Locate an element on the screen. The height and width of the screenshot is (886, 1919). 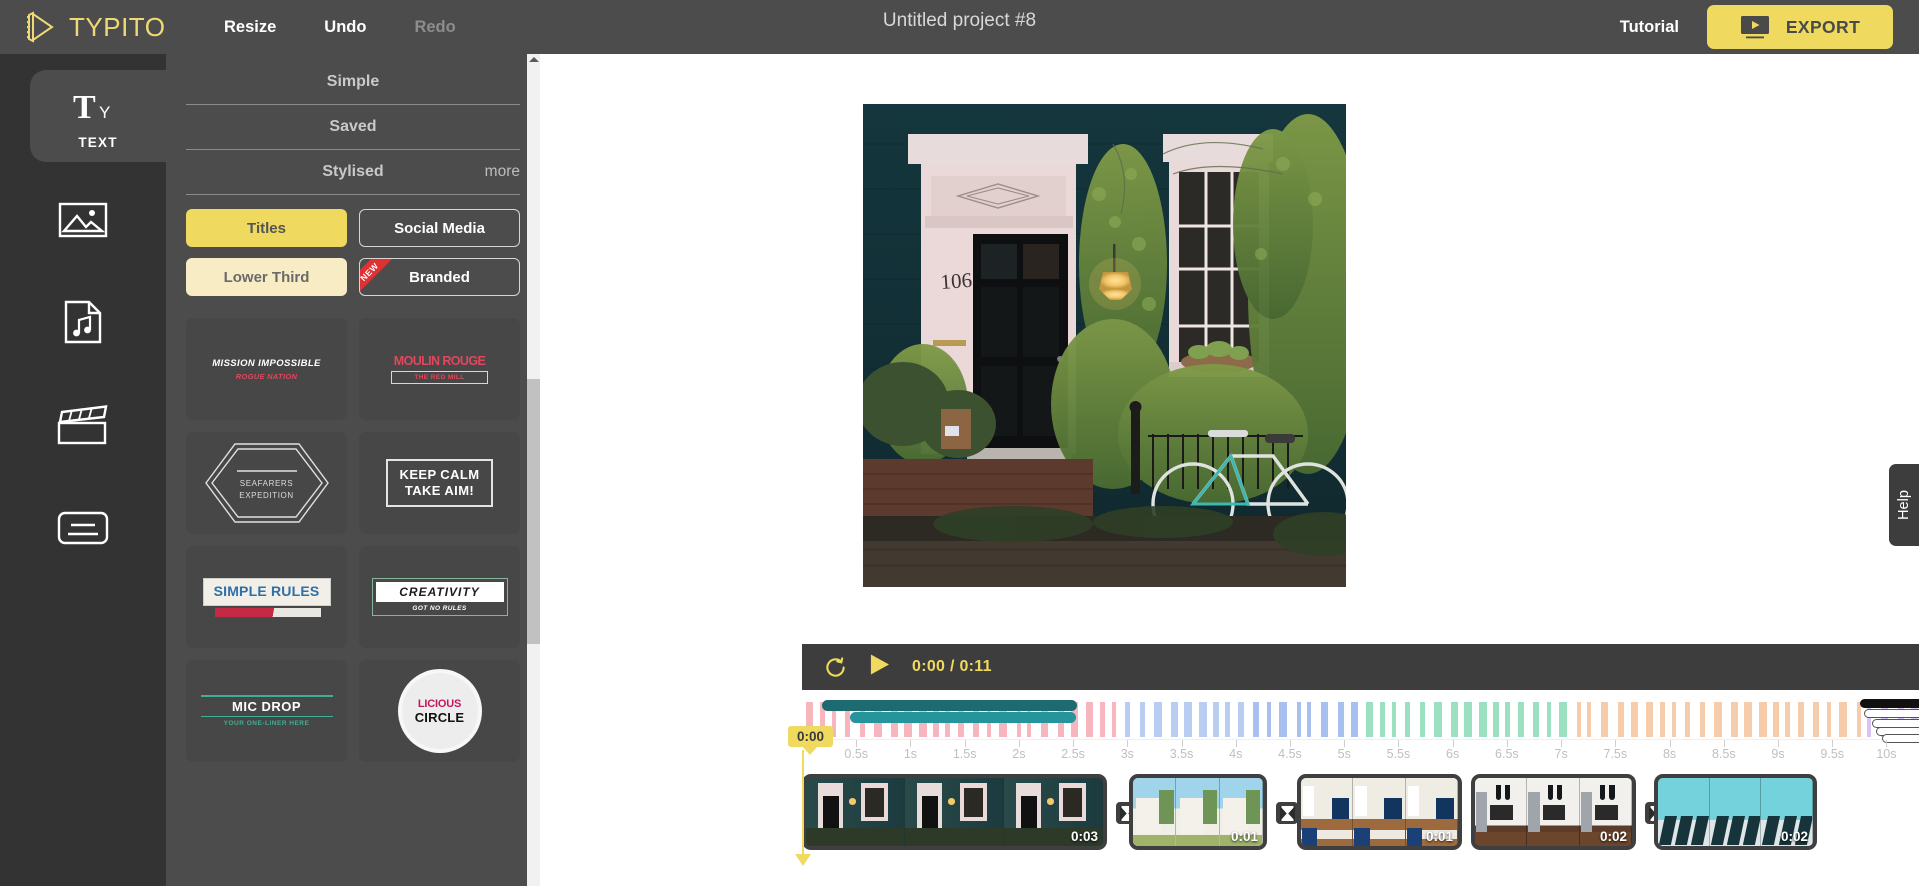
sidebar-item-image is located at coordinates (83, 220).